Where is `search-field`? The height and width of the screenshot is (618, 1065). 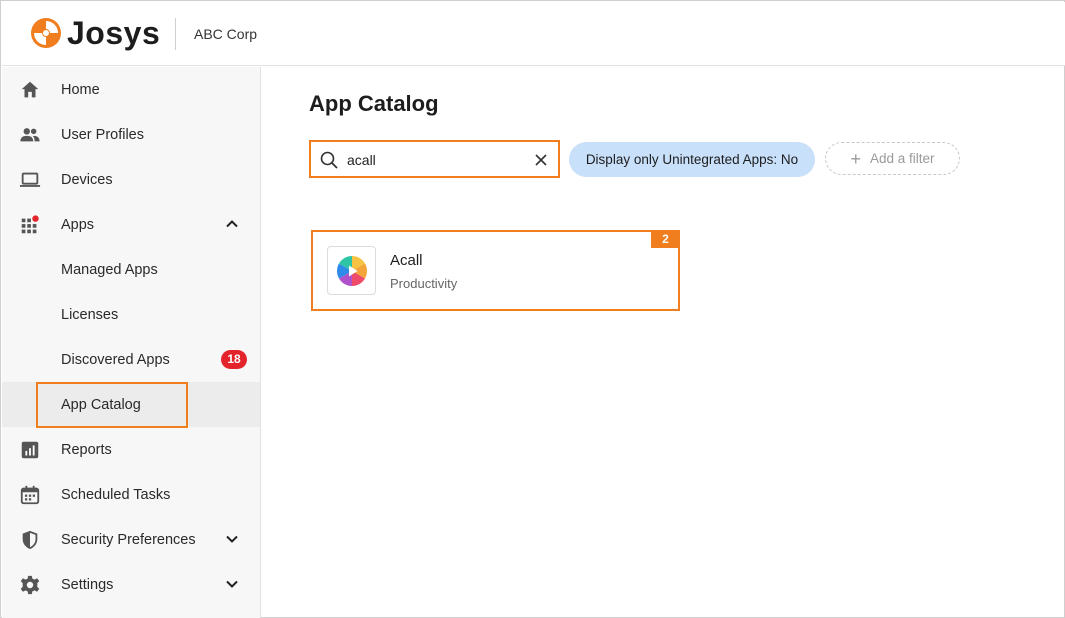 search-field is located at coordinates (434, 159).